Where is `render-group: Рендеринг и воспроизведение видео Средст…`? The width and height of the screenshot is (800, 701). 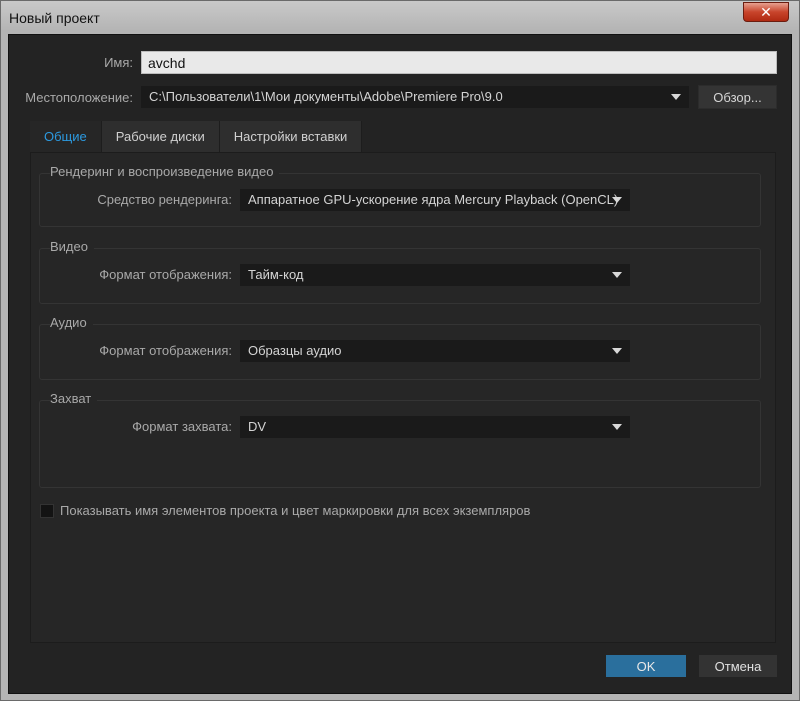
render-group: Рендеринг и воспроизведение видео Средст… is located at coordinates (400, 195).